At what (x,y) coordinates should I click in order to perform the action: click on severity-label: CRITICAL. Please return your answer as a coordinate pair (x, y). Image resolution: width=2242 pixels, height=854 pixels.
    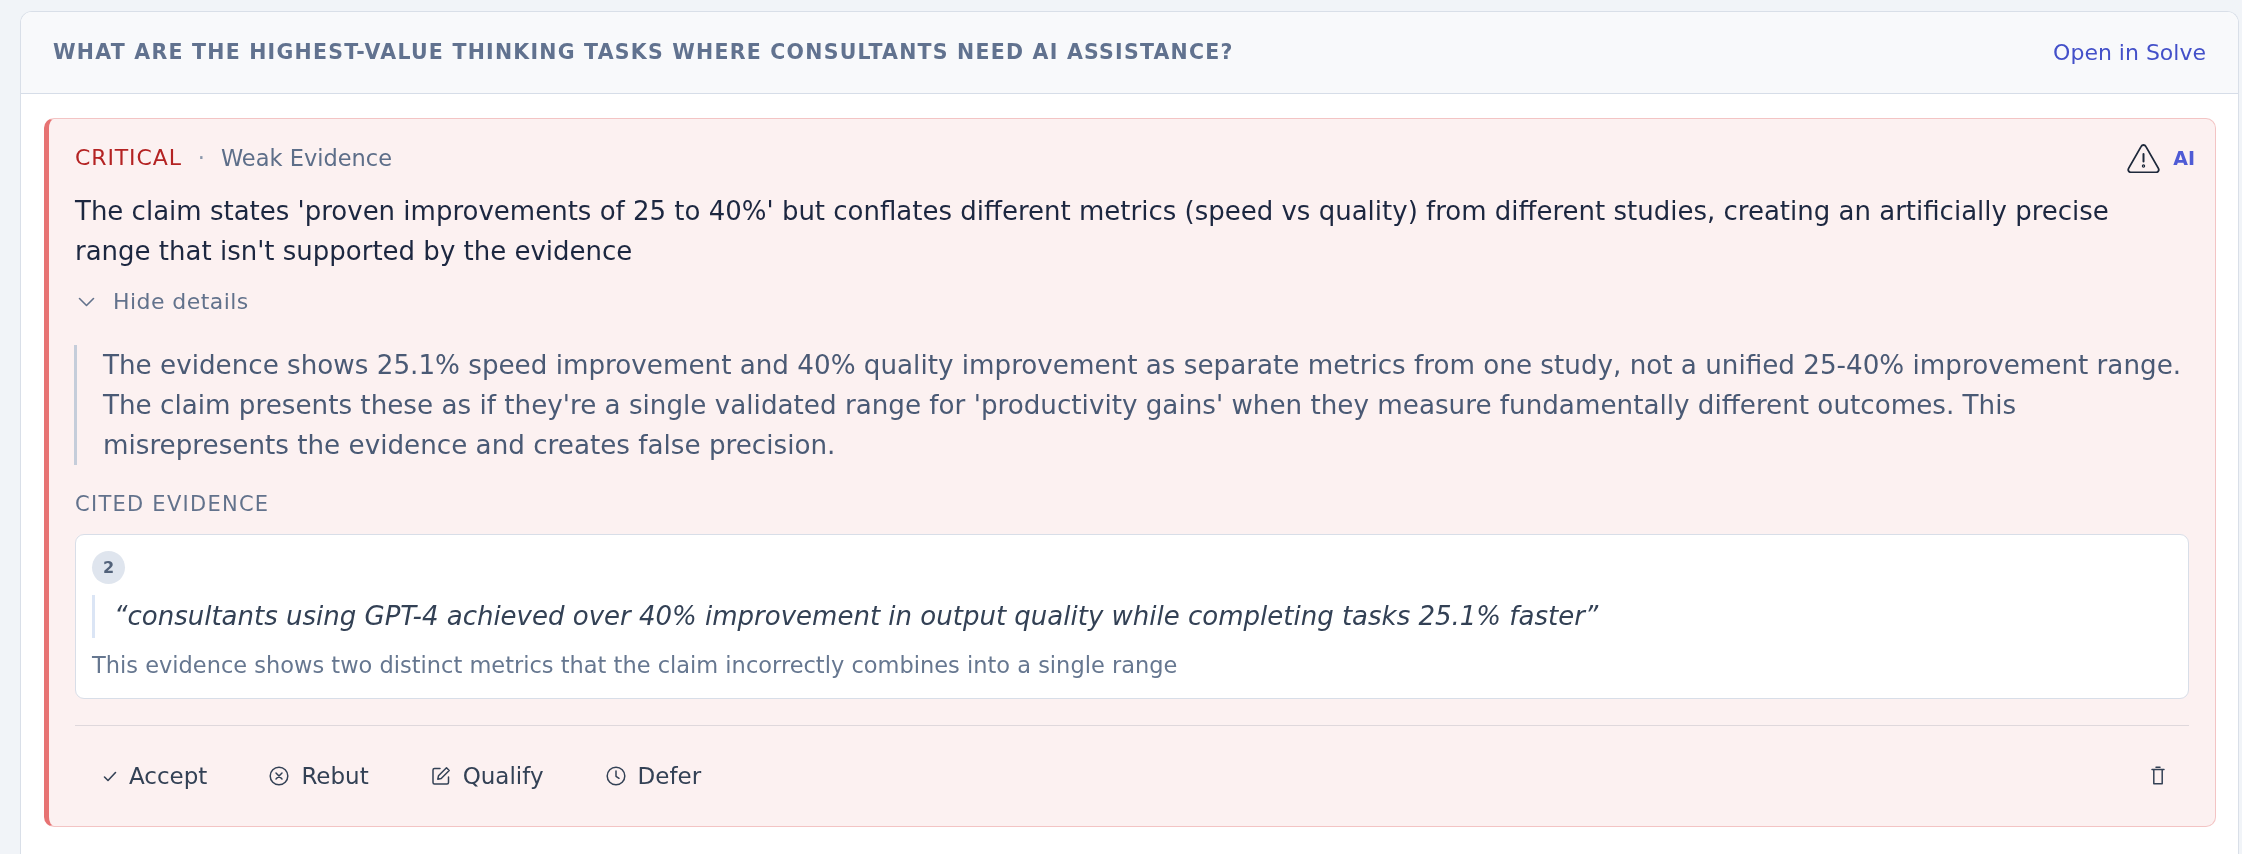
    Looking at the image, I should click on (128, 158).